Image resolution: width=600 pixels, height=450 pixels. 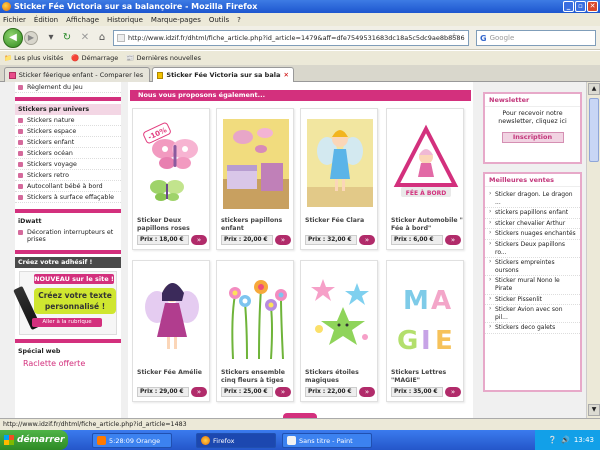 I want to click on sidebar-item-espace: Stickers espace, so click(x=68, y=131).